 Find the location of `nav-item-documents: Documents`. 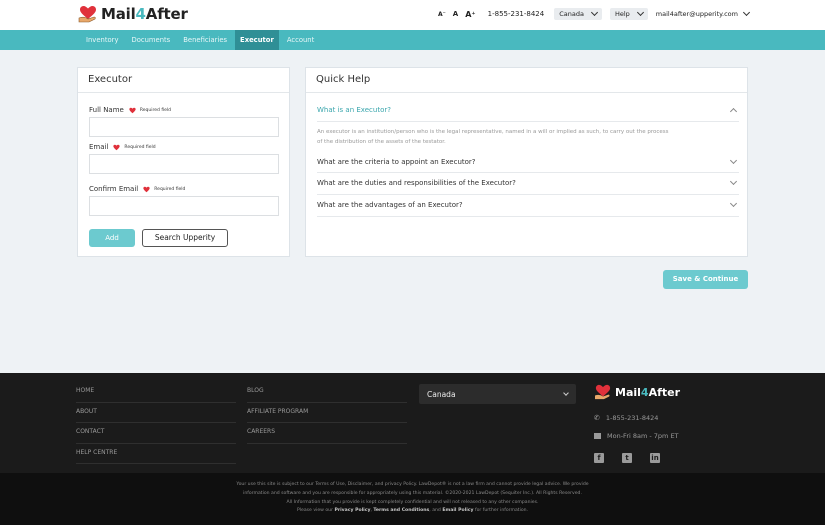

nav-item-documents: Documents is located at coordinates (150, 40).